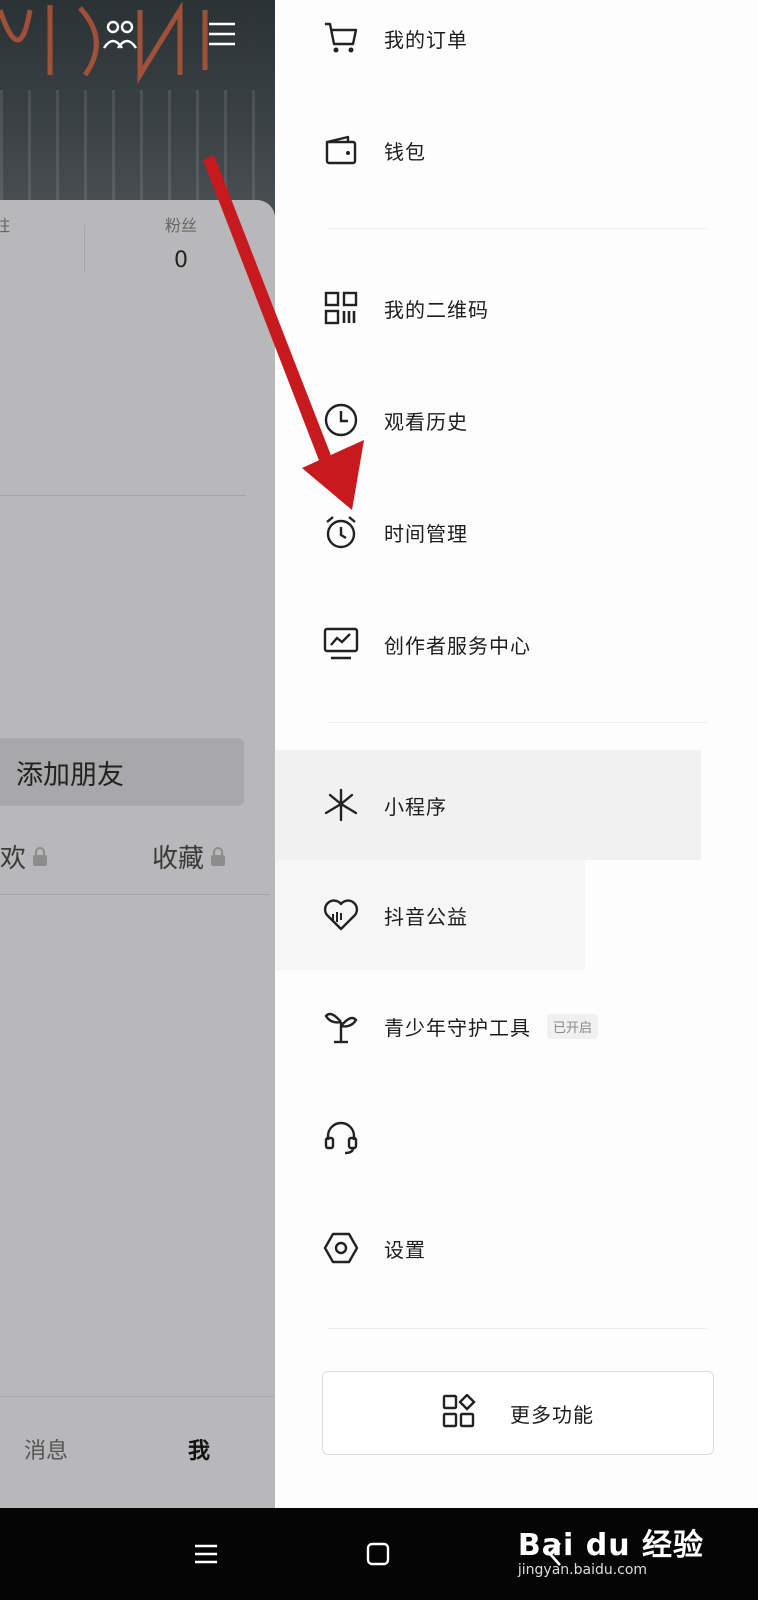 The height and width of the screenshot is (1600, 758). Describe the element at coordinates (436, 309) in the screenshot. I see `menu-item-label: 我的二维码` at that location.